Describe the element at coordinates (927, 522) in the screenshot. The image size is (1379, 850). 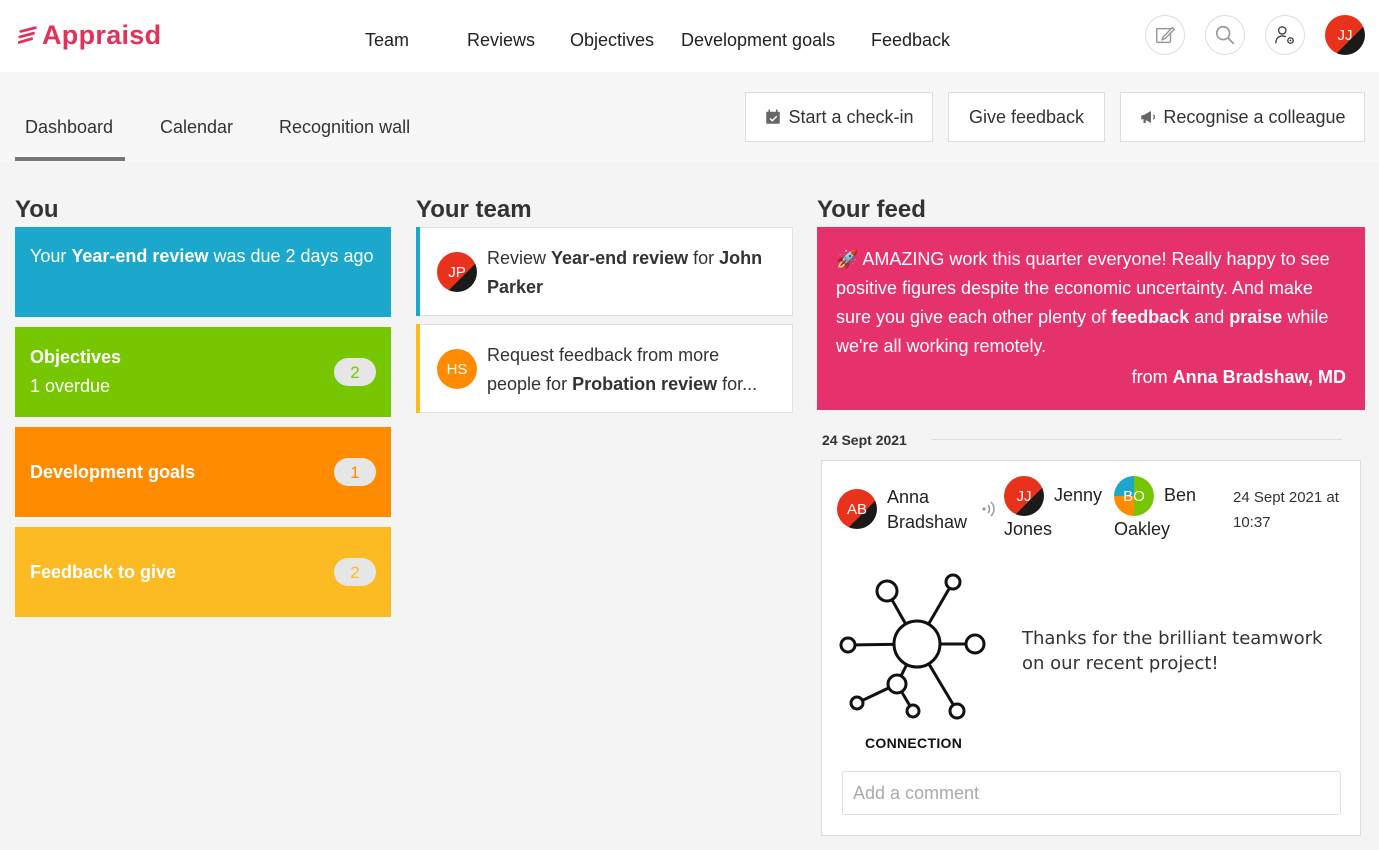
I see `sender-last-name: Bradshaw` at that location.